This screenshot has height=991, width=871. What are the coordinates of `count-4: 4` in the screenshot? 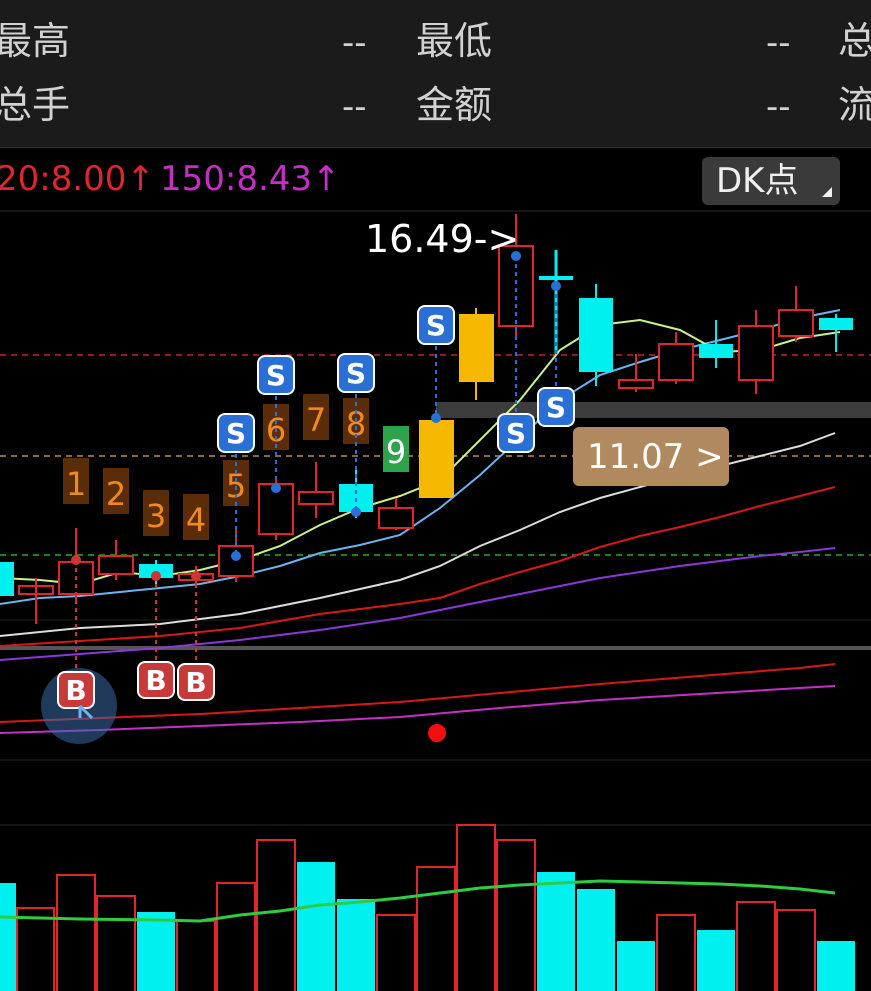 It's located at (196, 520).